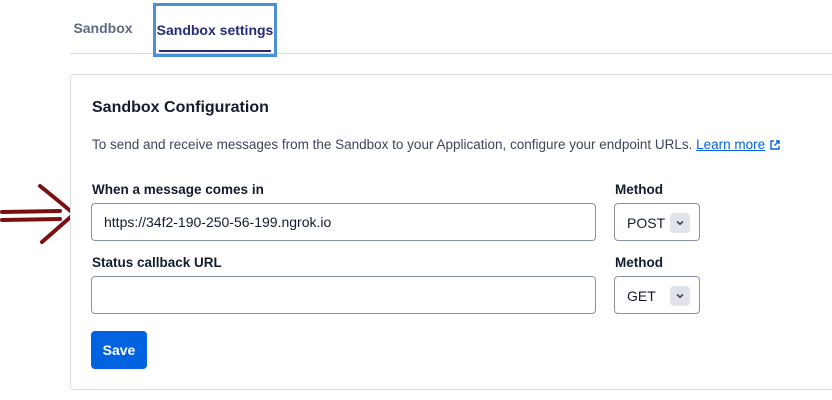 The width and height of the screenshot is (832, 400). Describe the element at coordinates (343, 295) in the screenshot. I see `status-callback-input` at that location.